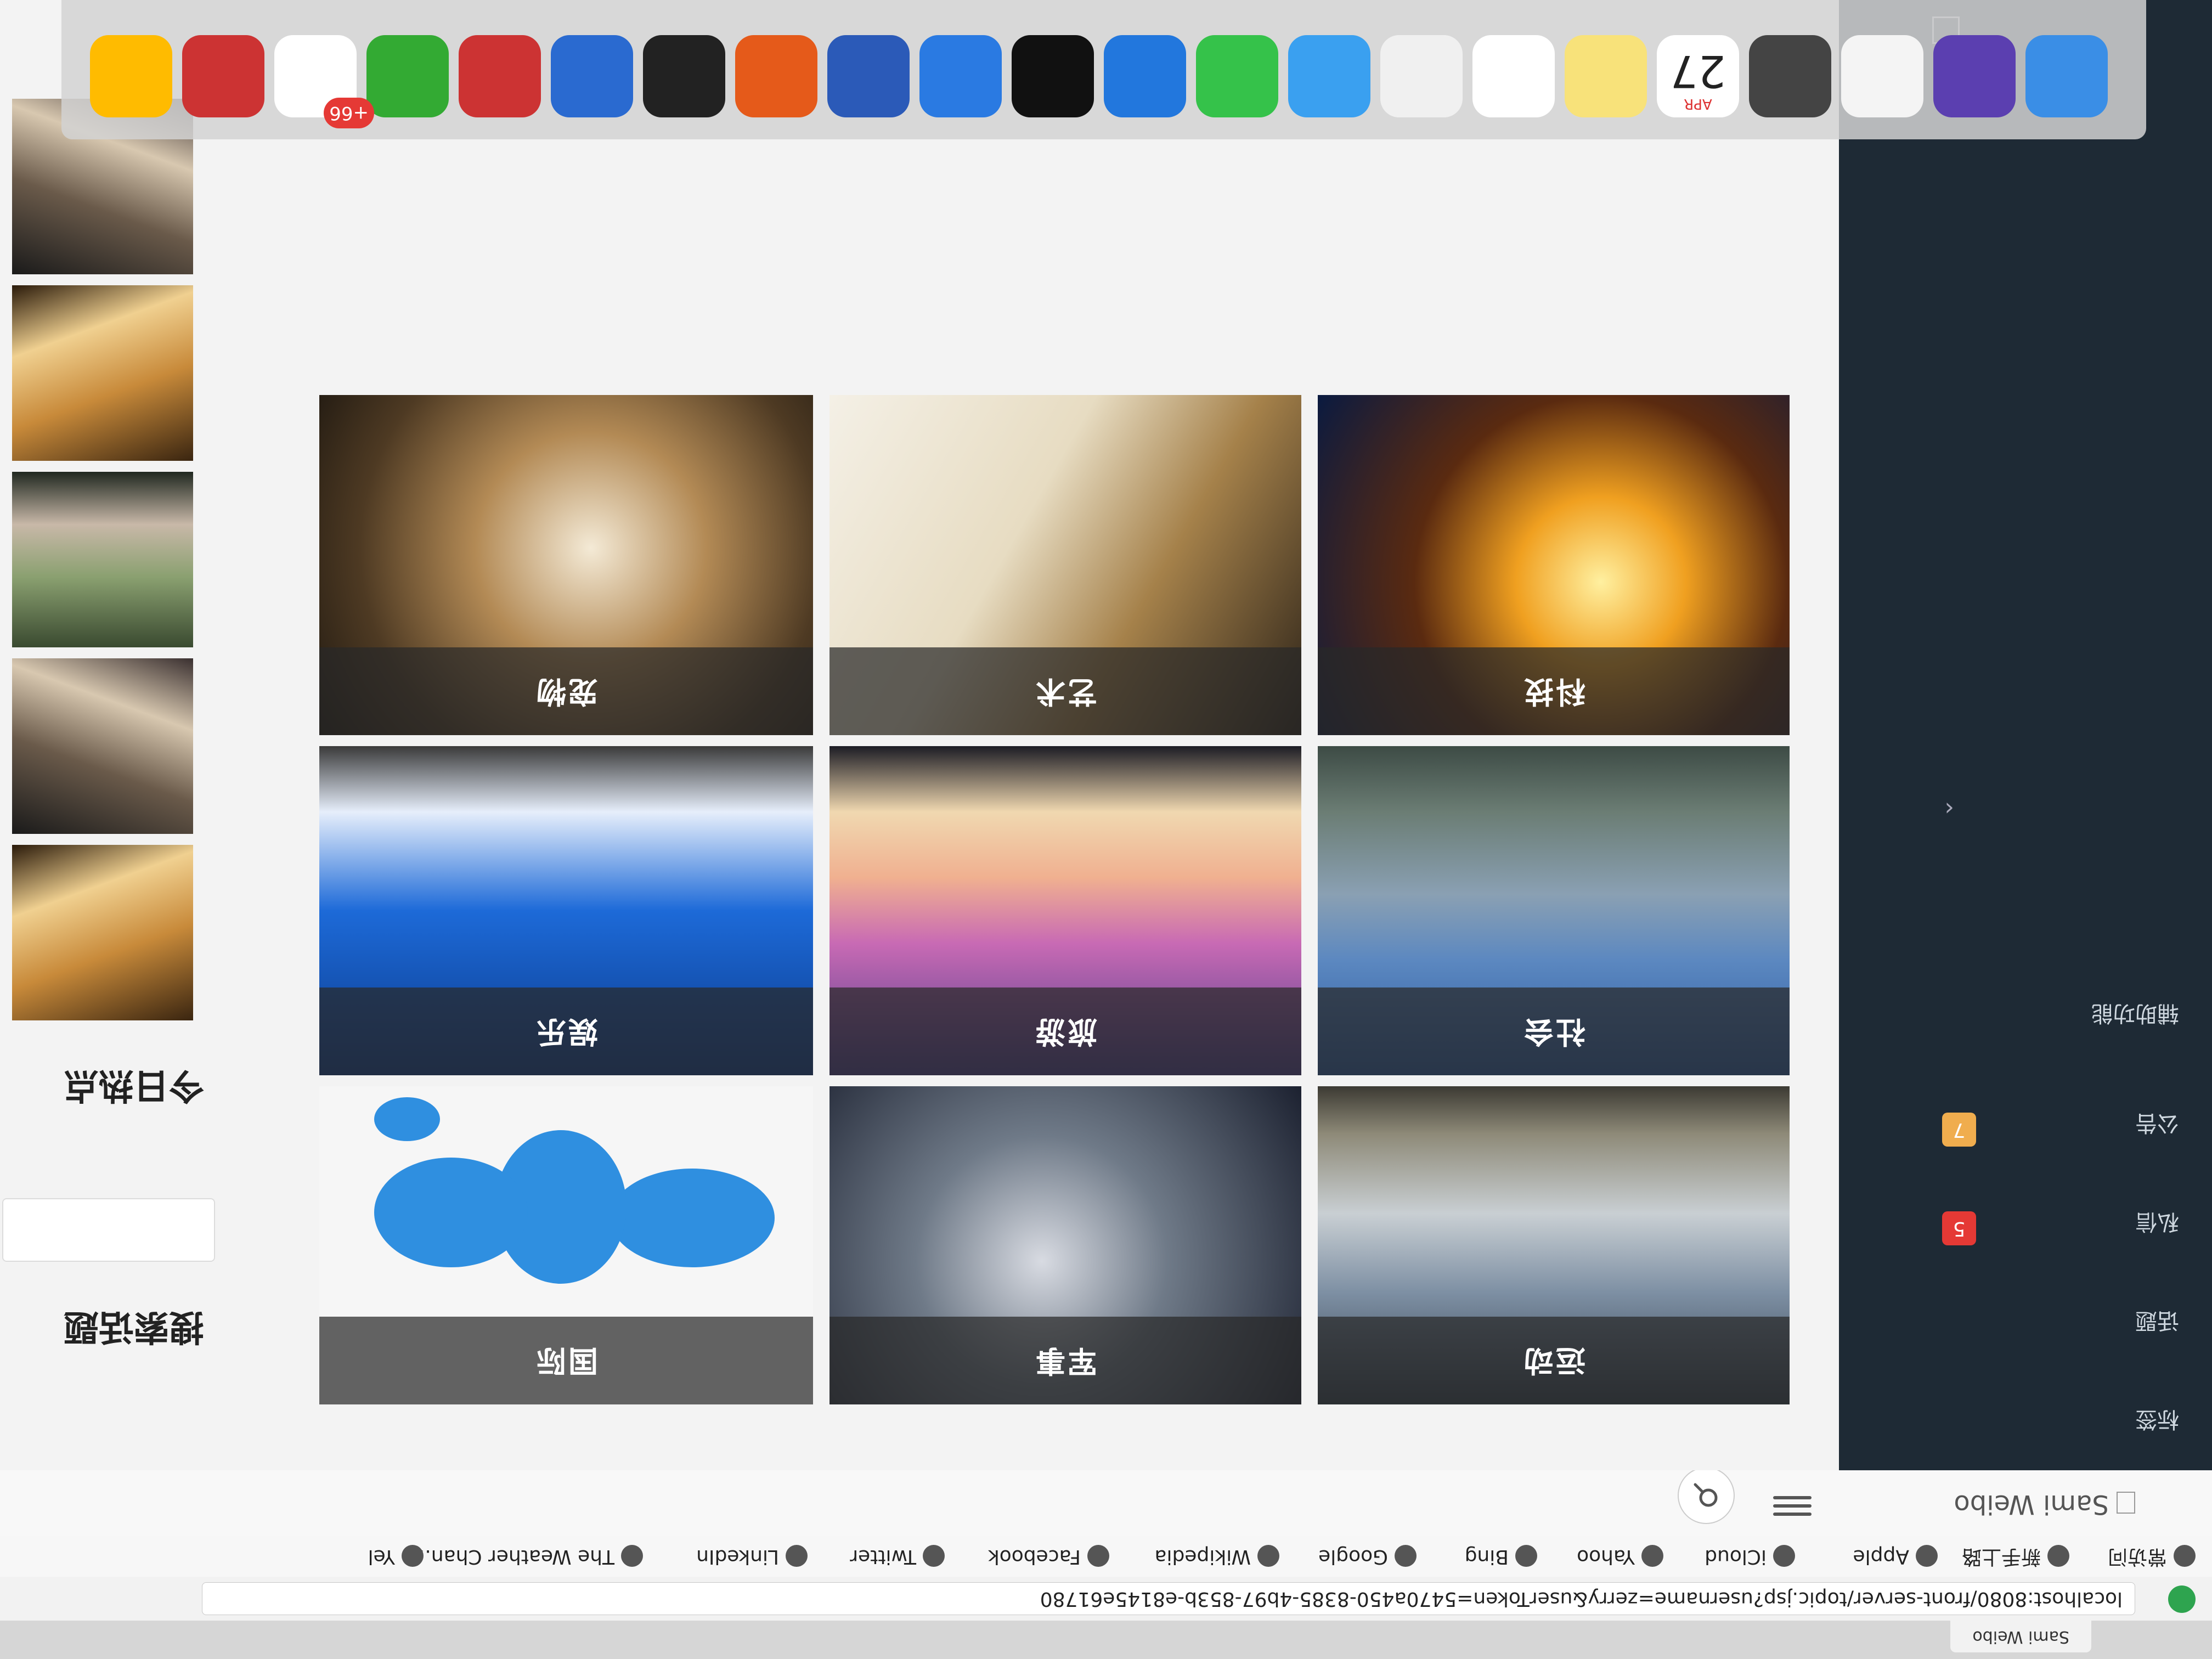 The image size is (2212, 1659). Describe the element at coordinates (960, 76) in the screenshot. I see `safari-icon` at that location.